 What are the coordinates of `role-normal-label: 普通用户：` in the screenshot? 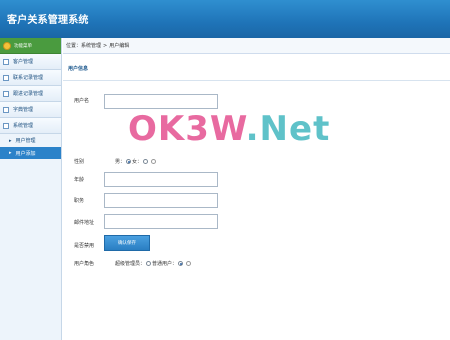 It's located at (165, 264).